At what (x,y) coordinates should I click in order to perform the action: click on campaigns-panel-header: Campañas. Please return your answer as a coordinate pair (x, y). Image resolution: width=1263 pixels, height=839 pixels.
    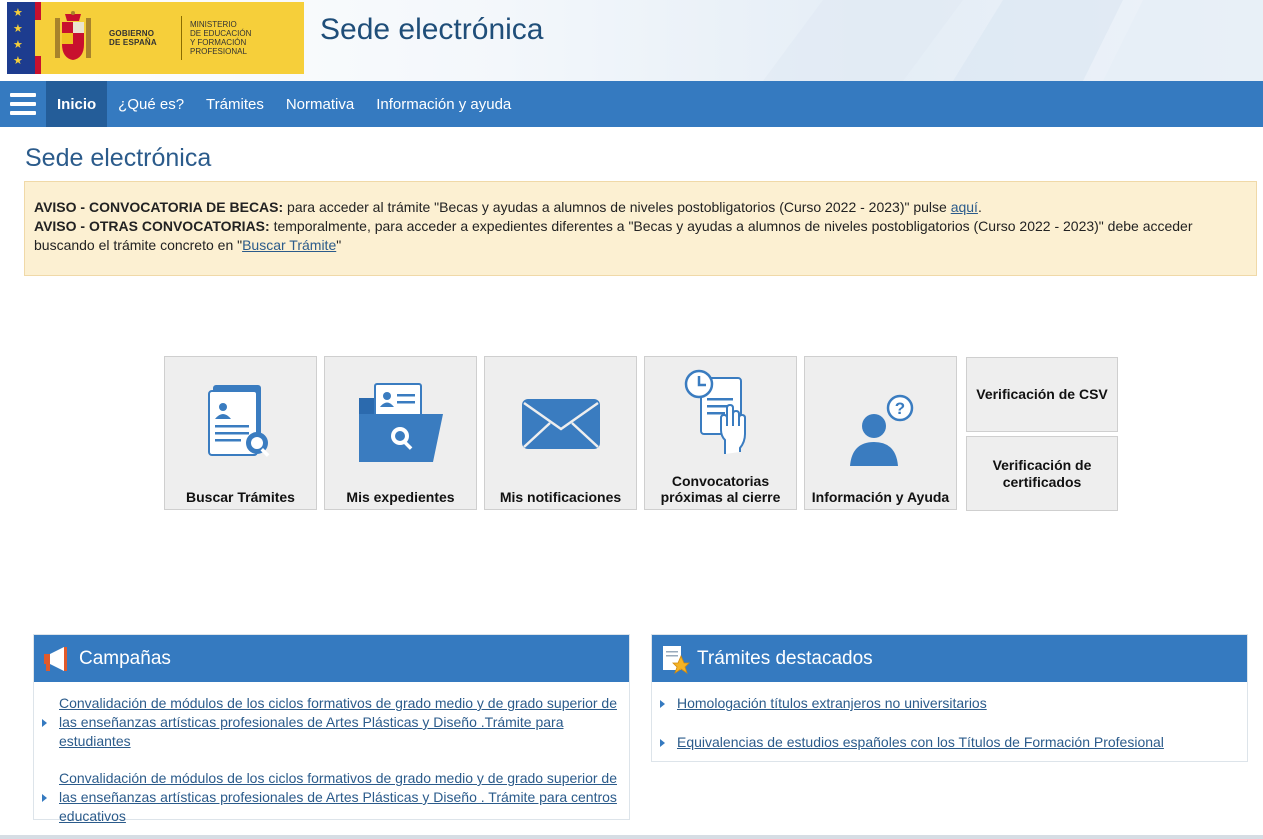
    Looking at the image, I should click on (331, 658).